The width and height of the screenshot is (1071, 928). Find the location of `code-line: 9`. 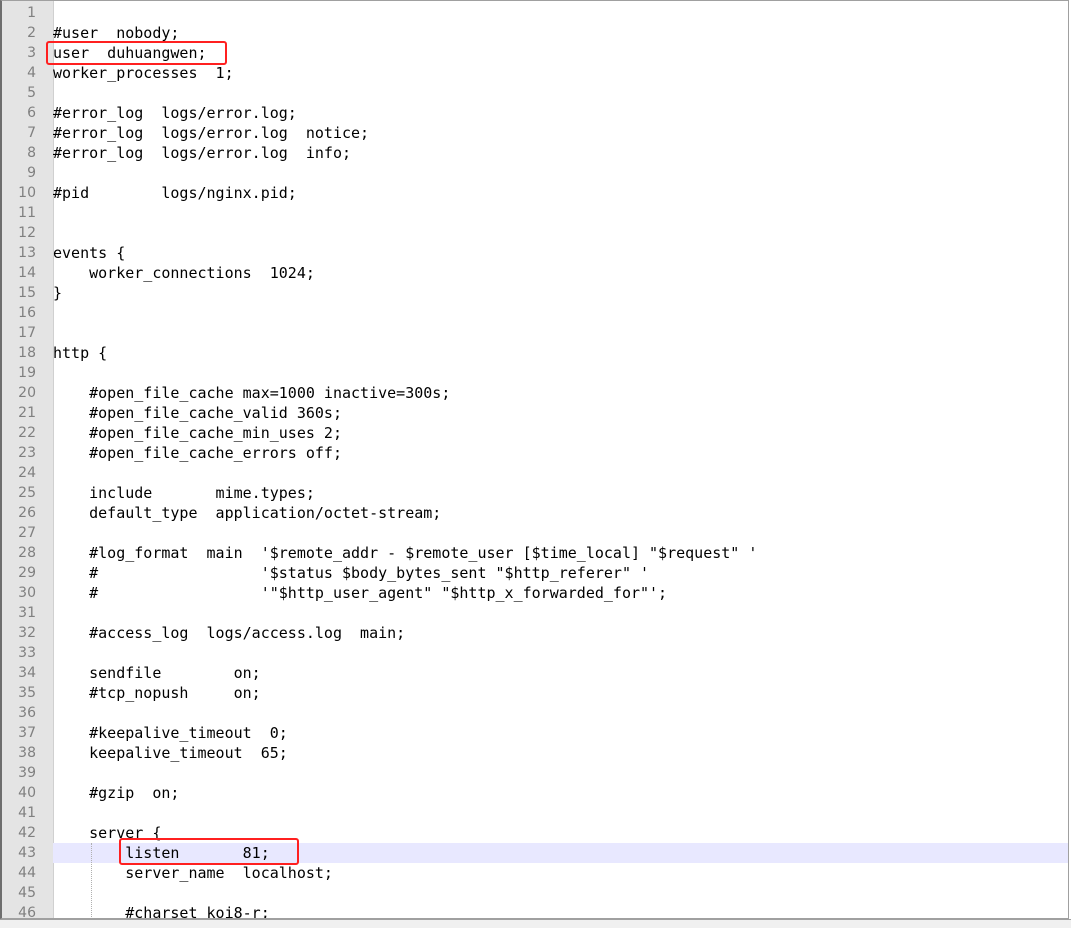

code-line: 9 is located at coordinates (535, 173).